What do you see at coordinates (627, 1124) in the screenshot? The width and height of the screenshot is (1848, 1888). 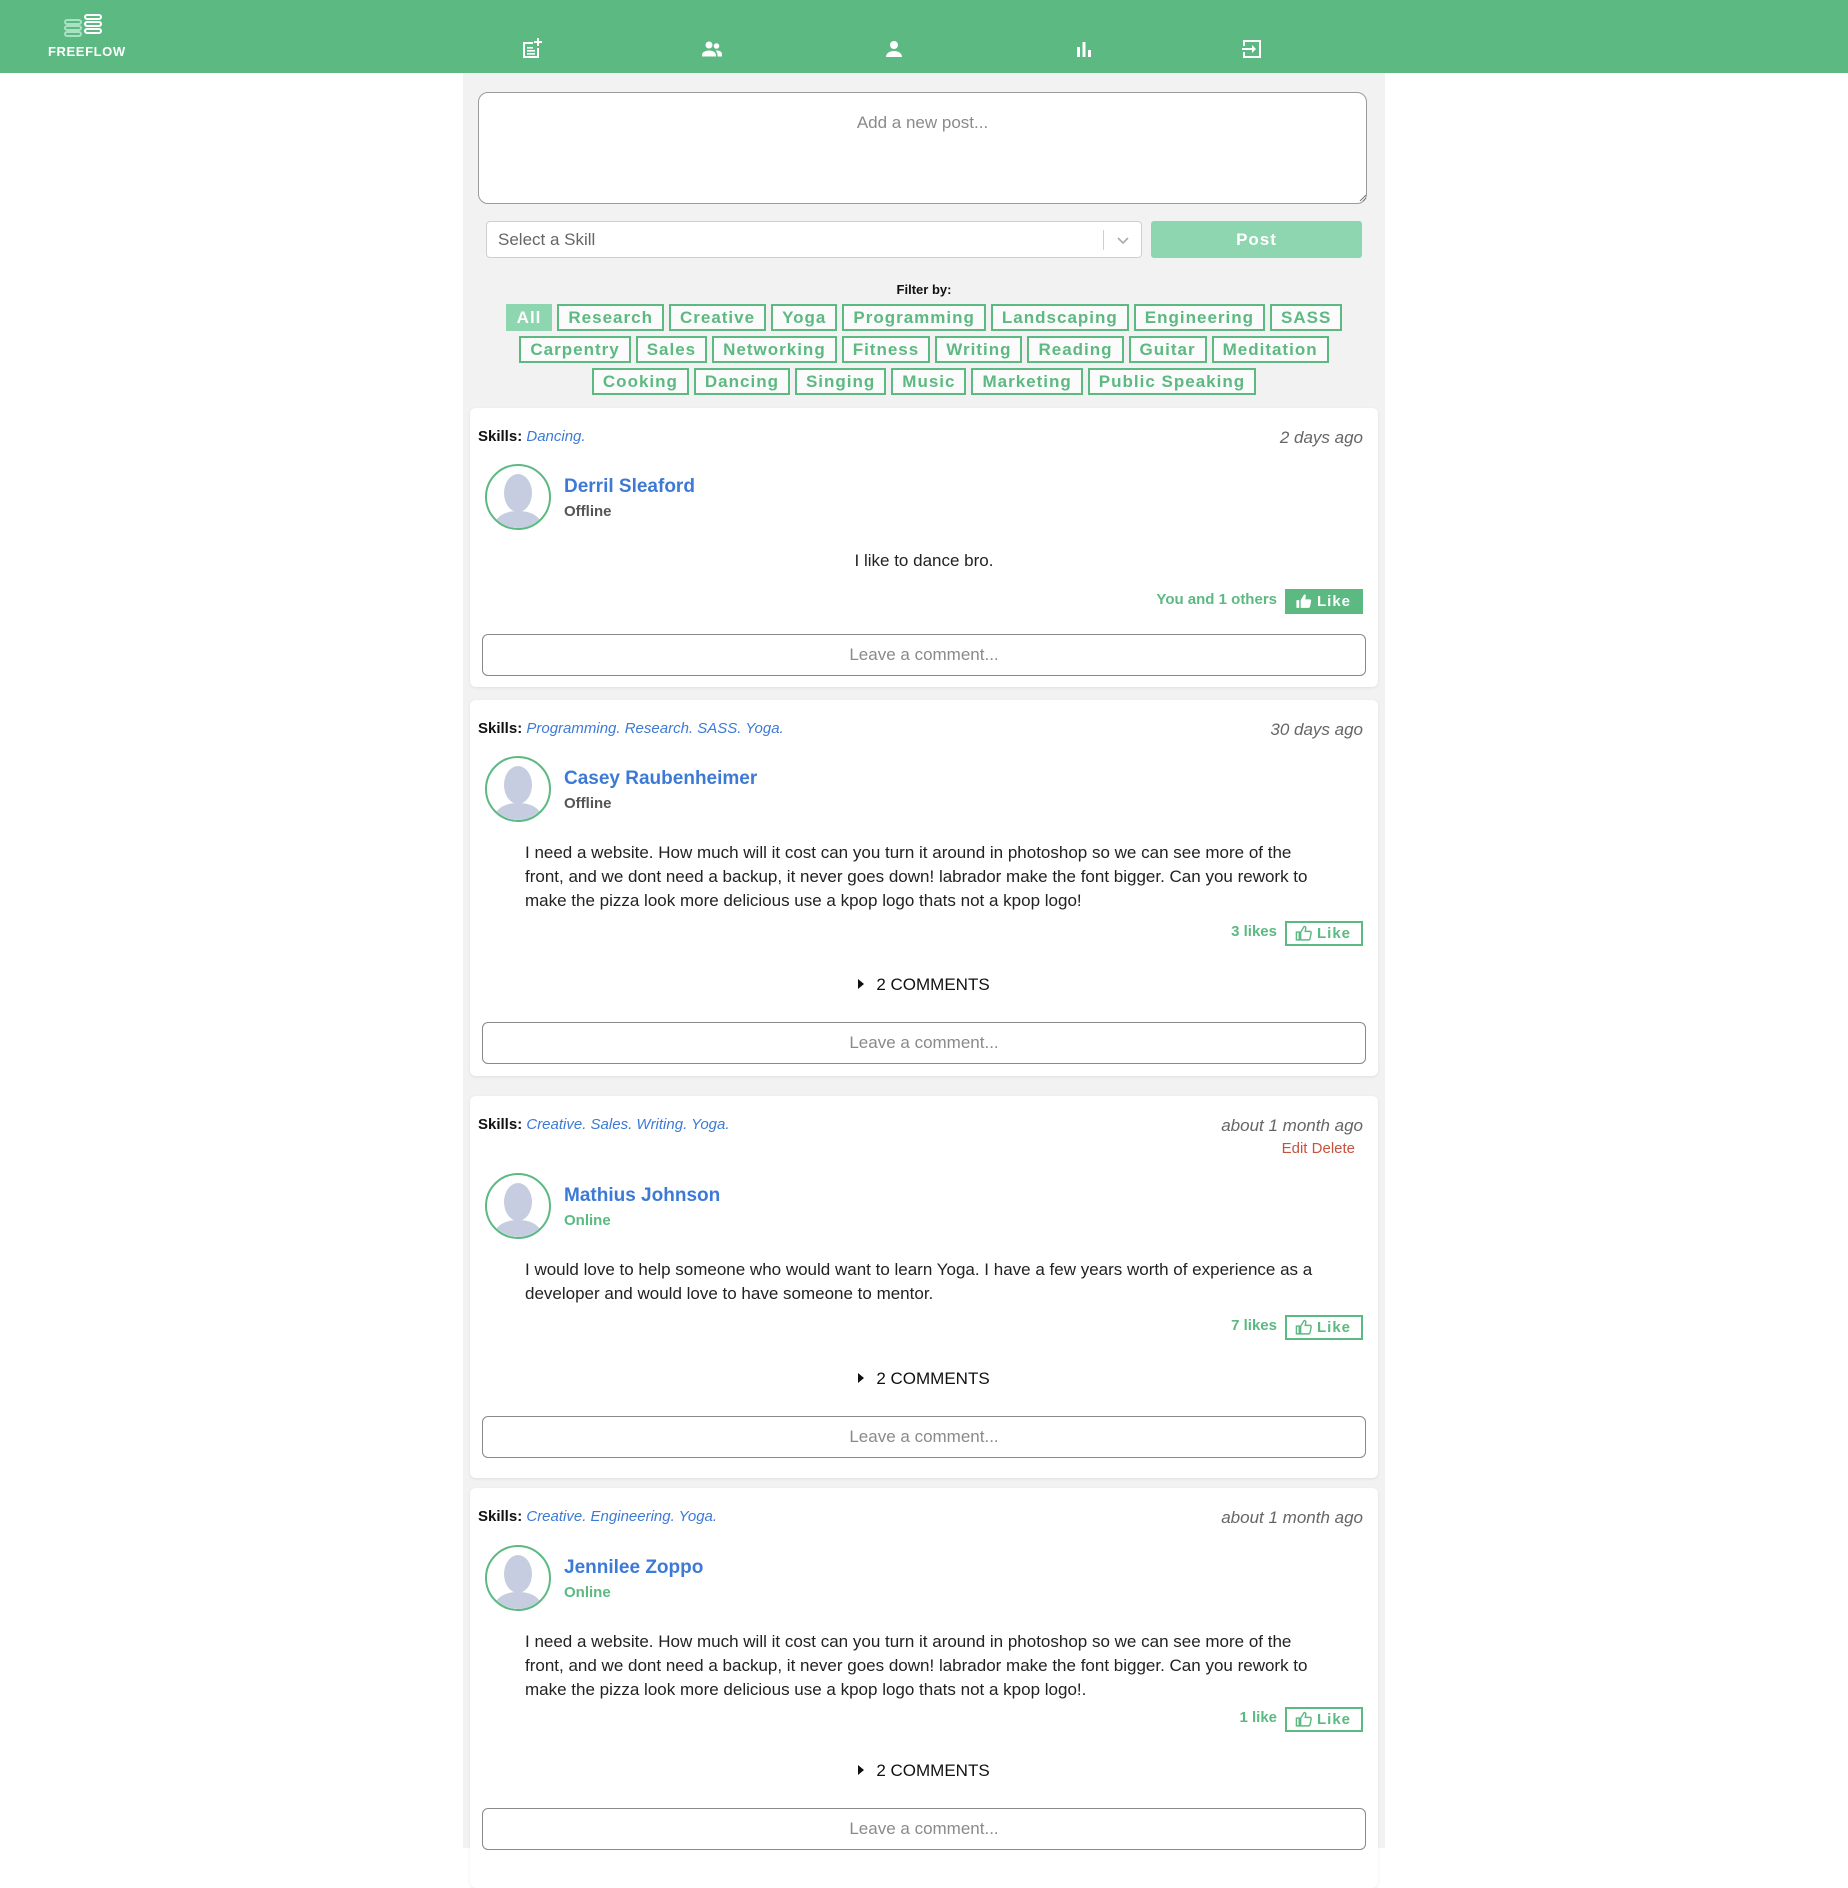 I see `skills-list: Creative. Sales. Writing. Yoga.` at bounding box center [627, 1124].